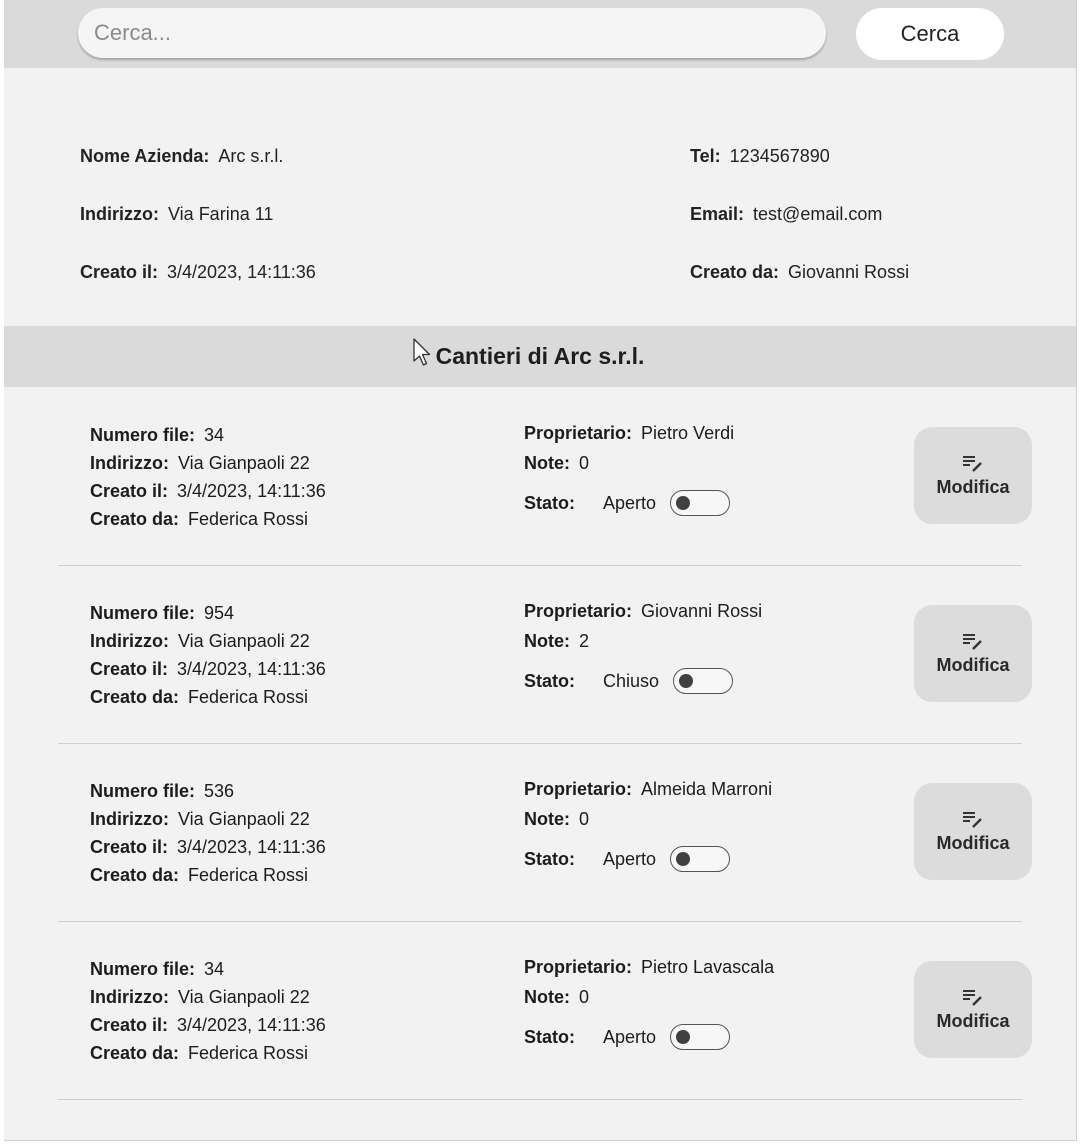 The height and width of the screenshot is (1146, 1082). What do you see at coordinates (549, 1036) in the screenshot?
I see `status-label: Stato:` at bounding box center [549, 1036].